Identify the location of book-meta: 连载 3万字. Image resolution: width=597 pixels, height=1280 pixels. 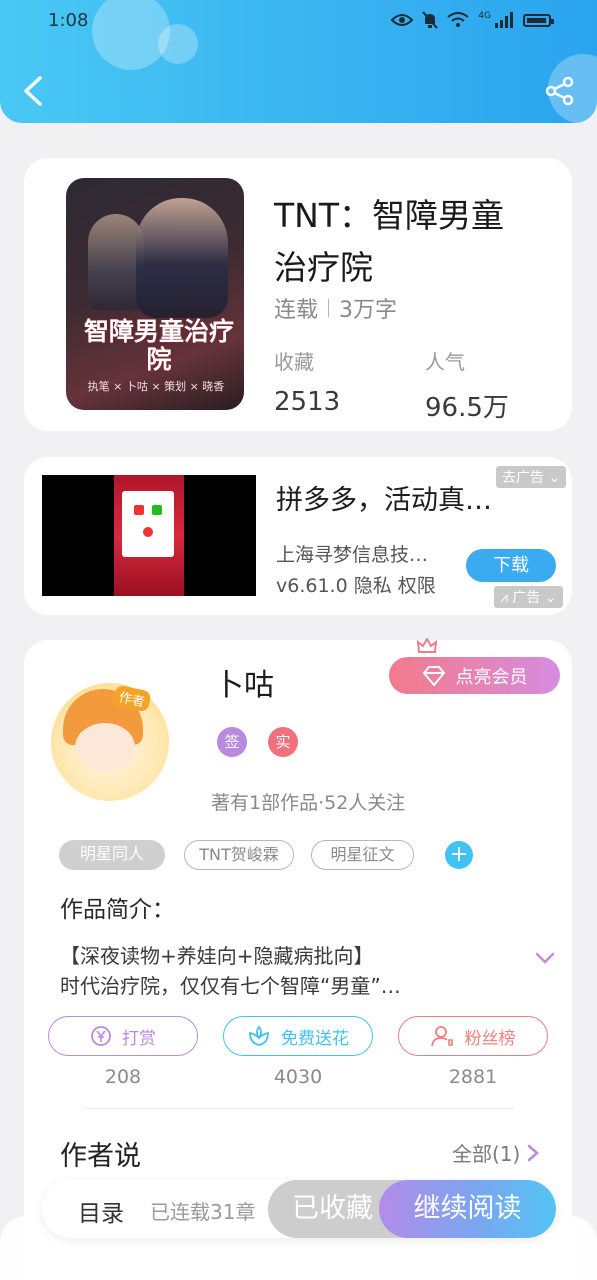
(335, 308).